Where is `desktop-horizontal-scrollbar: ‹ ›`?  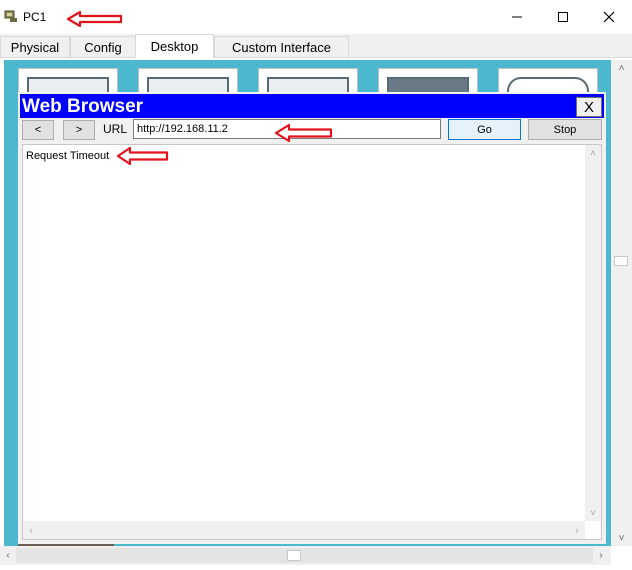 desktop-horizontal-scrollbar: ‹ › is located at coordinates (305, 555).